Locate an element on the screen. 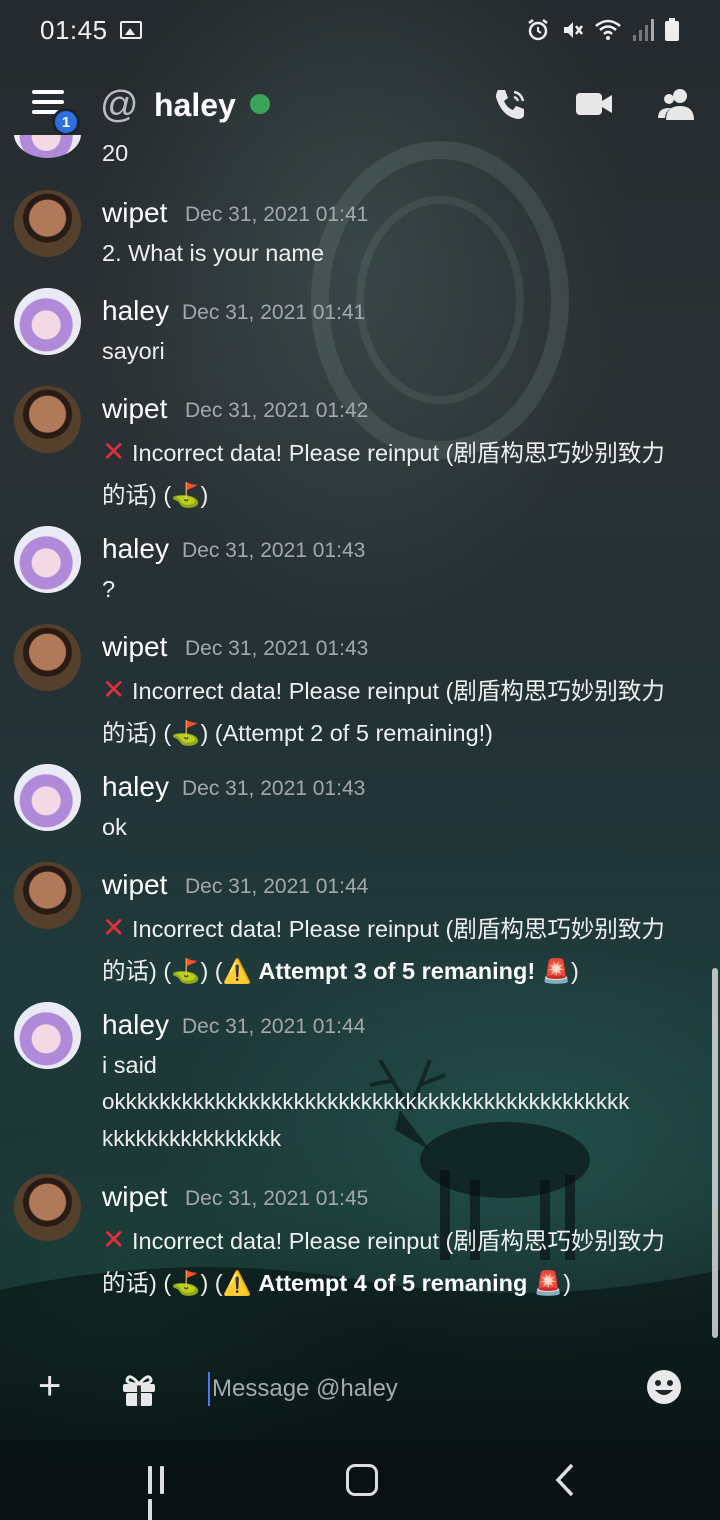 The image size is (720, 1520). message-text: ok is located at coordinates (114, 827).